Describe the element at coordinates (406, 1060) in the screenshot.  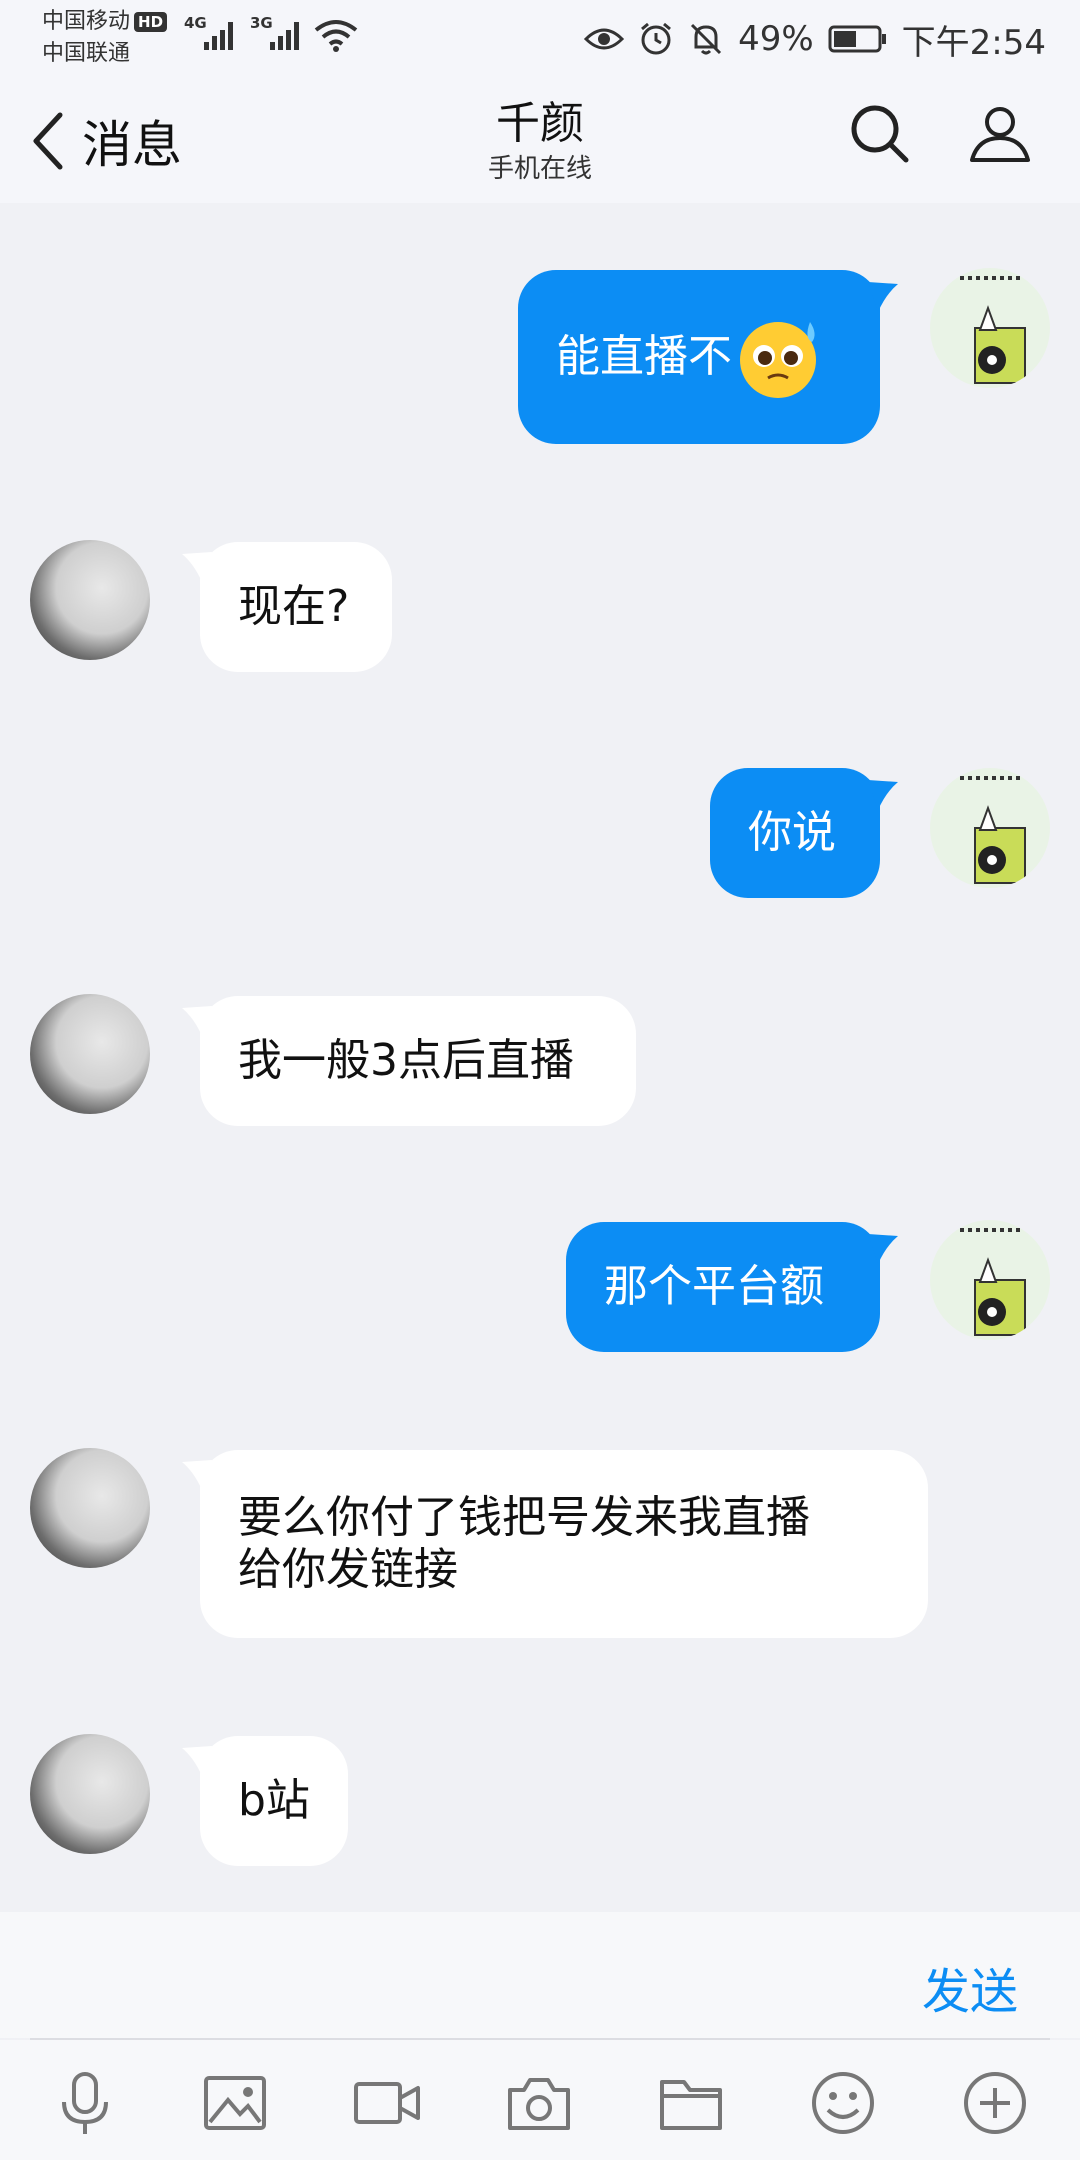
I see `message-text: 我一般3点后直播` at that location.